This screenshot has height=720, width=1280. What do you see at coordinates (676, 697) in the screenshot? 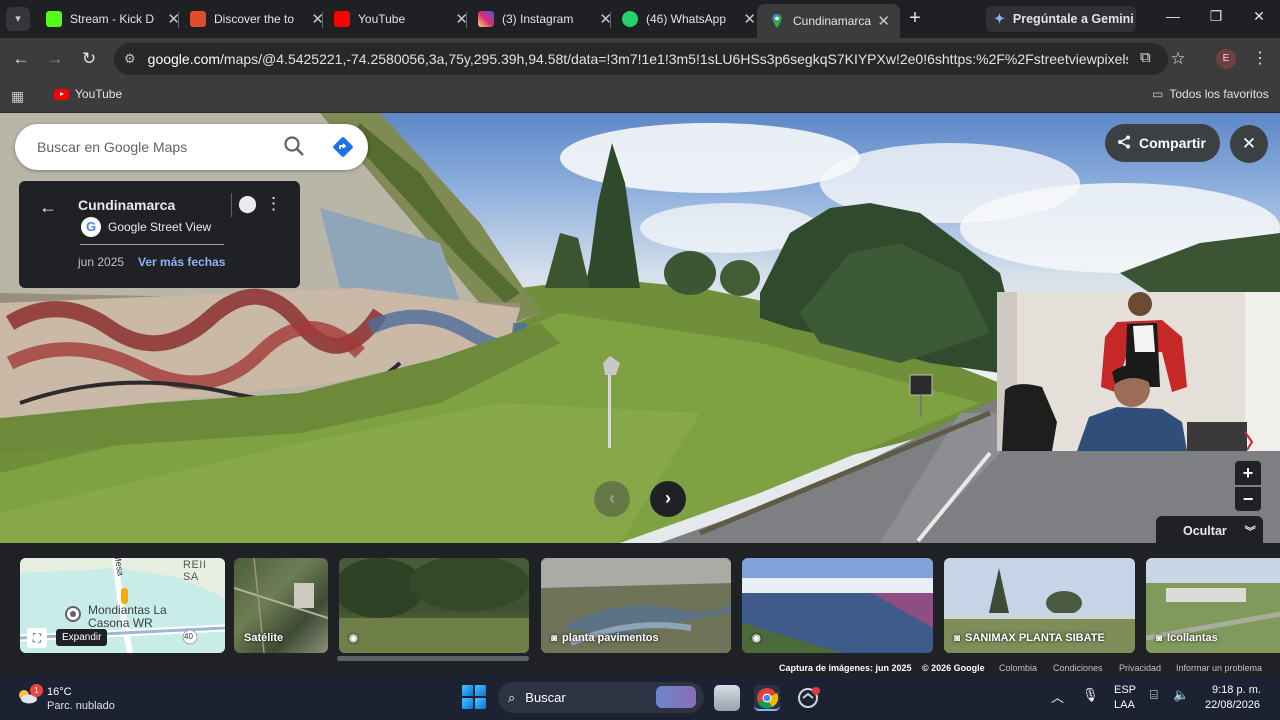
I see `search-highlight-icon` at bounding box center [676, 697].